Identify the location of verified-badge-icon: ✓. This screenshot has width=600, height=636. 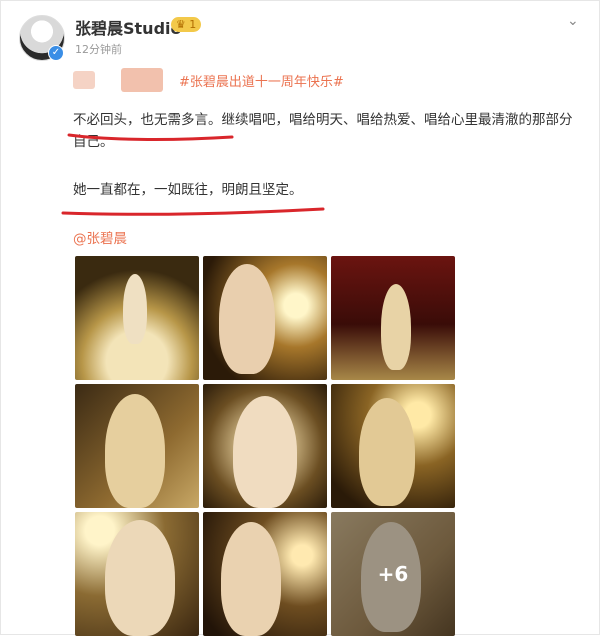
(56, 53).